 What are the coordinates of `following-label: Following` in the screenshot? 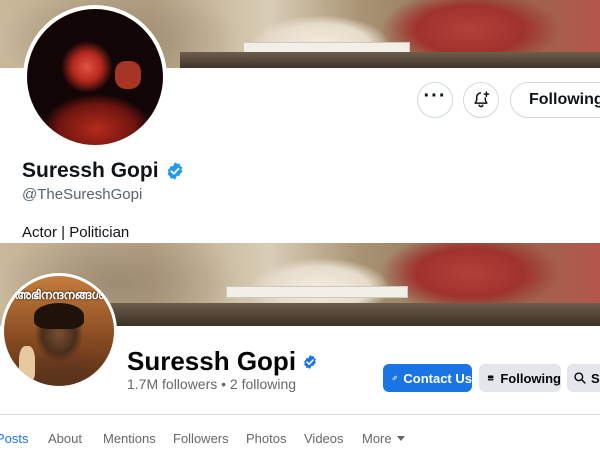 It's located at (530, 378).